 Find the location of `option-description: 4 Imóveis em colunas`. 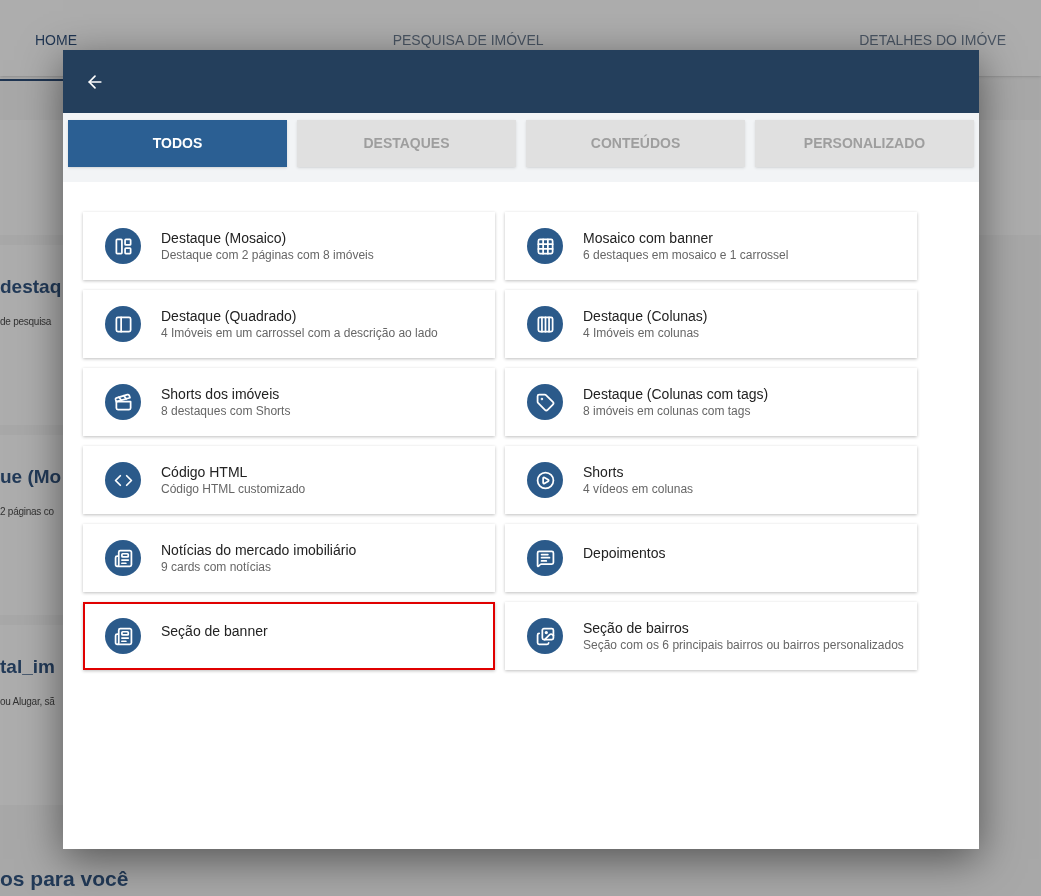

option-description: 4 Imóveis em colunas is located at coordinates (642, 333).